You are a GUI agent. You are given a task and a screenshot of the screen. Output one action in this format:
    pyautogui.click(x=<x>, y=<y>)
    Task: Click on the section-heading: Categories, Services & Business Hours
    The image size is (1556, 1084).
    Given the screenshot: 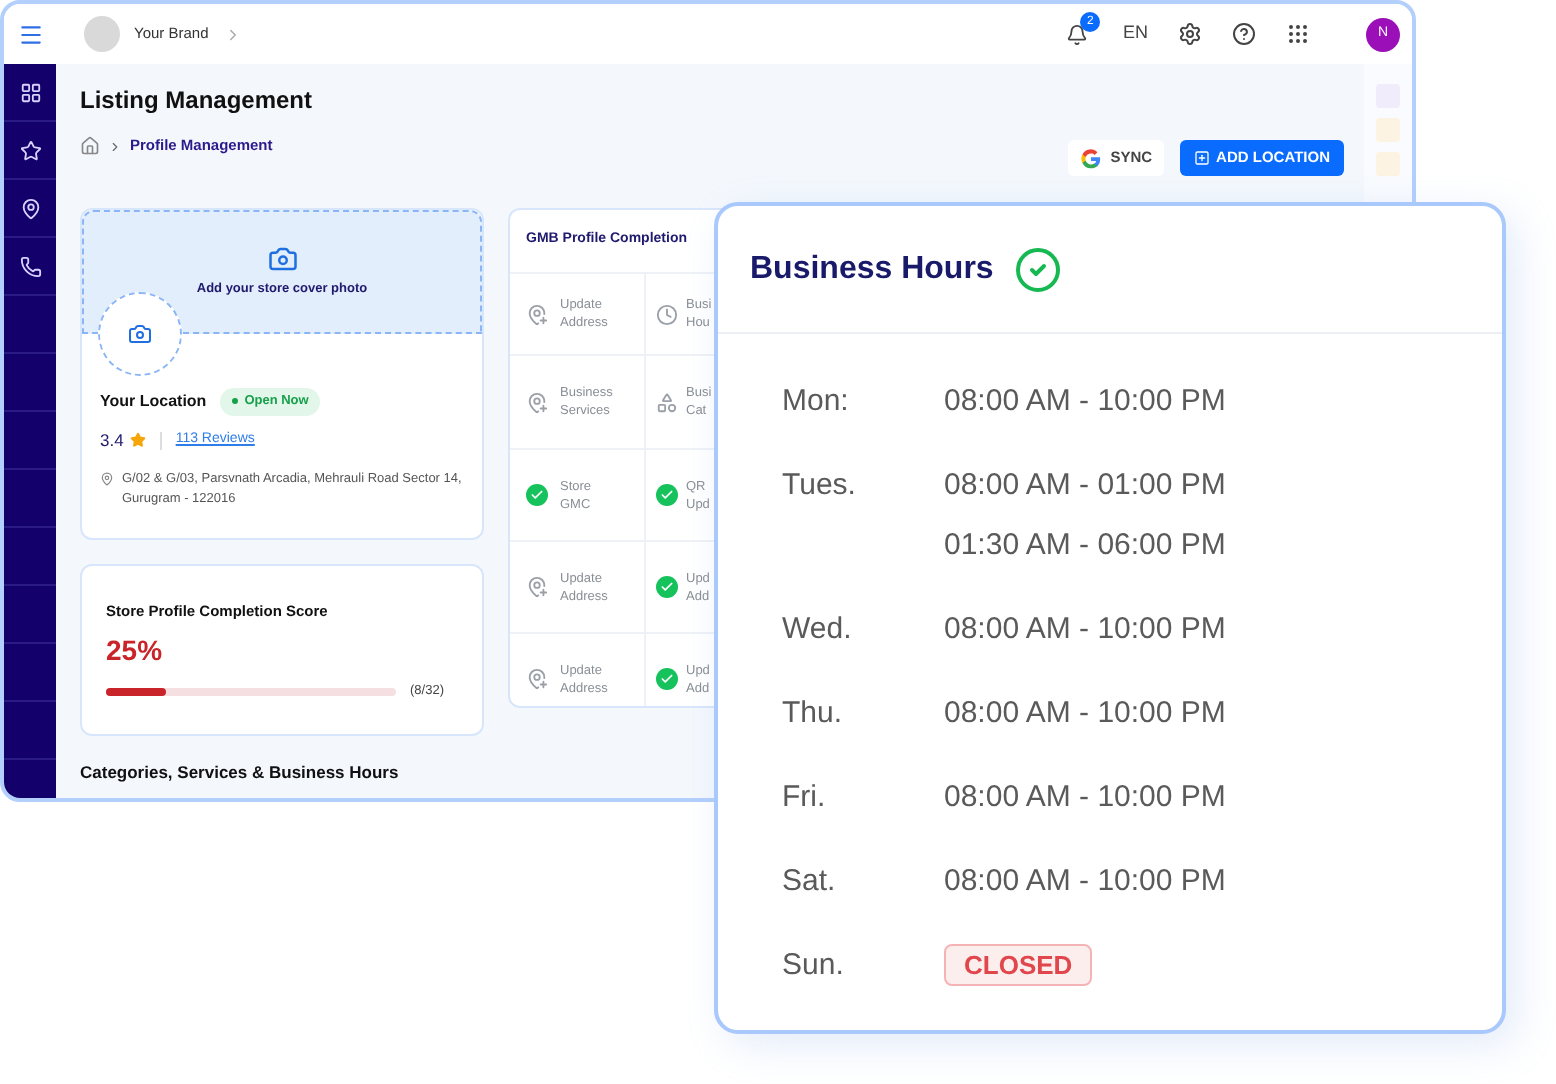 What is the action you would take?
    pyautogui.click(x=240, y=773)
    